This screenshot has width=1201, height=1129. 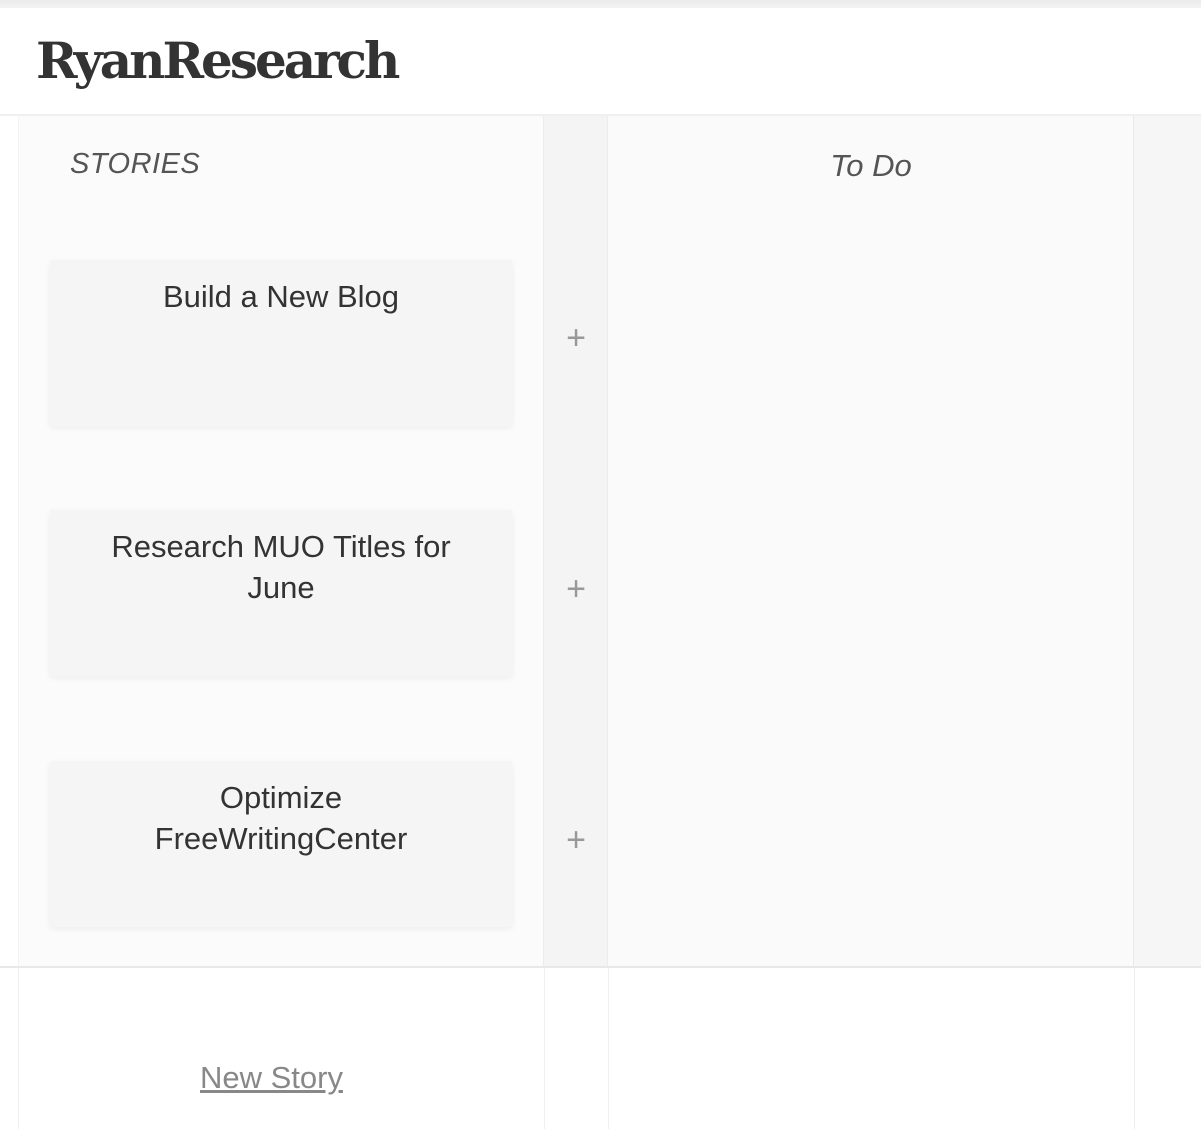 What do you see at coordinates (1167, 541) in the screenshot?
I see `next-column` at bounding box center [1167, 541].